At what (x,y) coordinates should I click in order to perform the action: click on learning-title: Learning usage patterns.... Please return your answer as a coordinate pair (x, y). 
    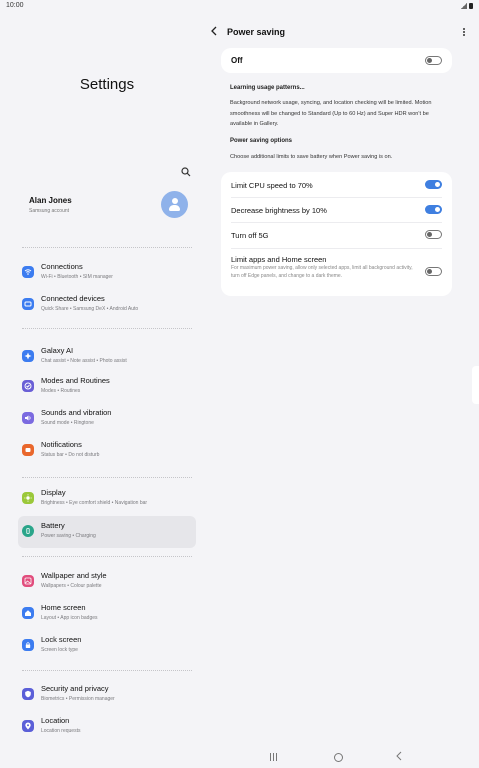
    Looking at the image, I should click on (267, 88).